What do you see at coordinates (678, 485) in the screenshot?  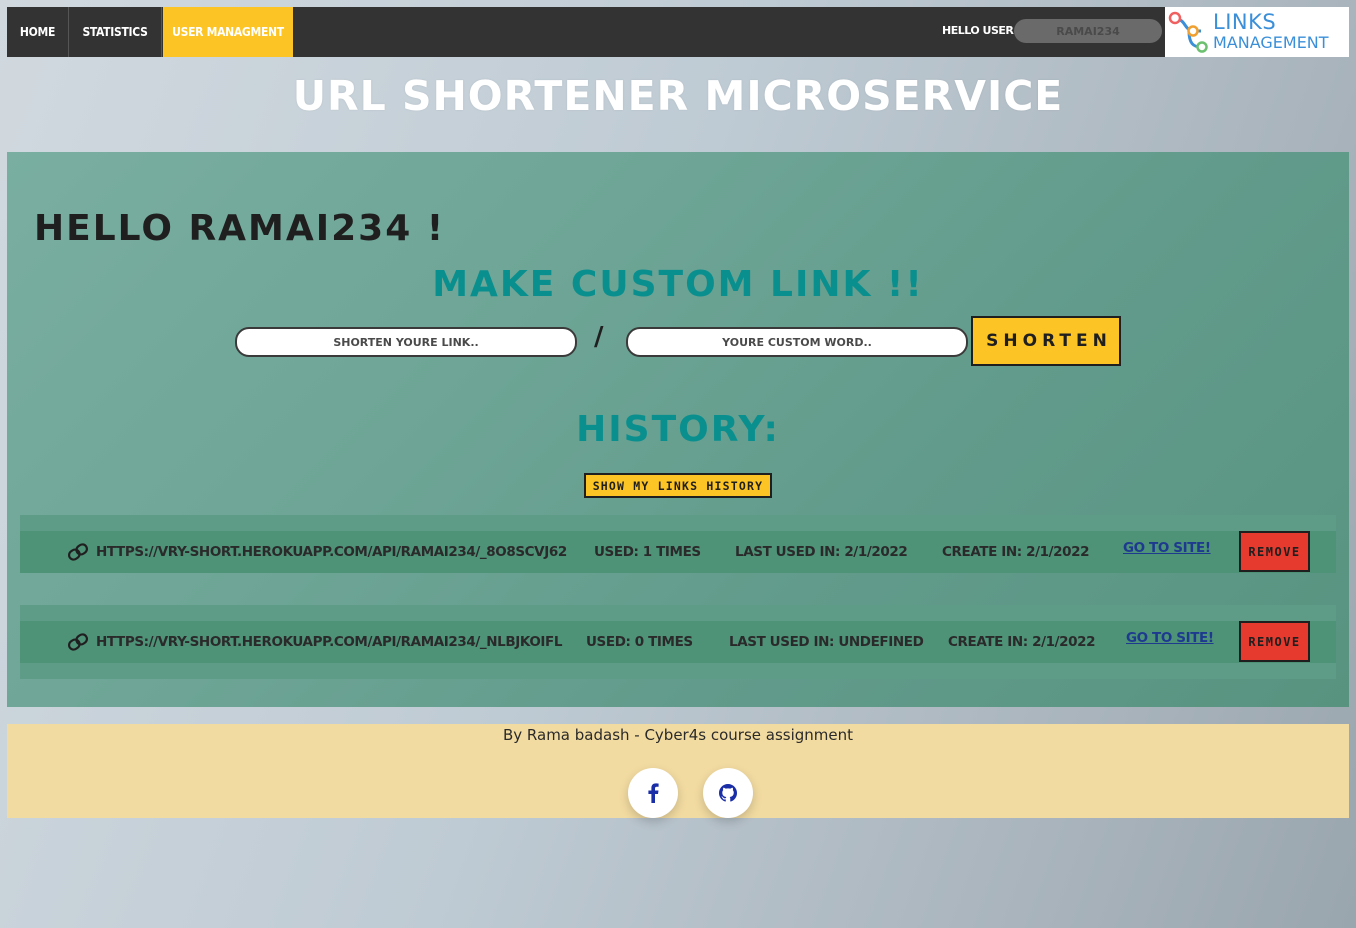 I see `show-history-button: Show my links history` at bounding box center [678, 485].